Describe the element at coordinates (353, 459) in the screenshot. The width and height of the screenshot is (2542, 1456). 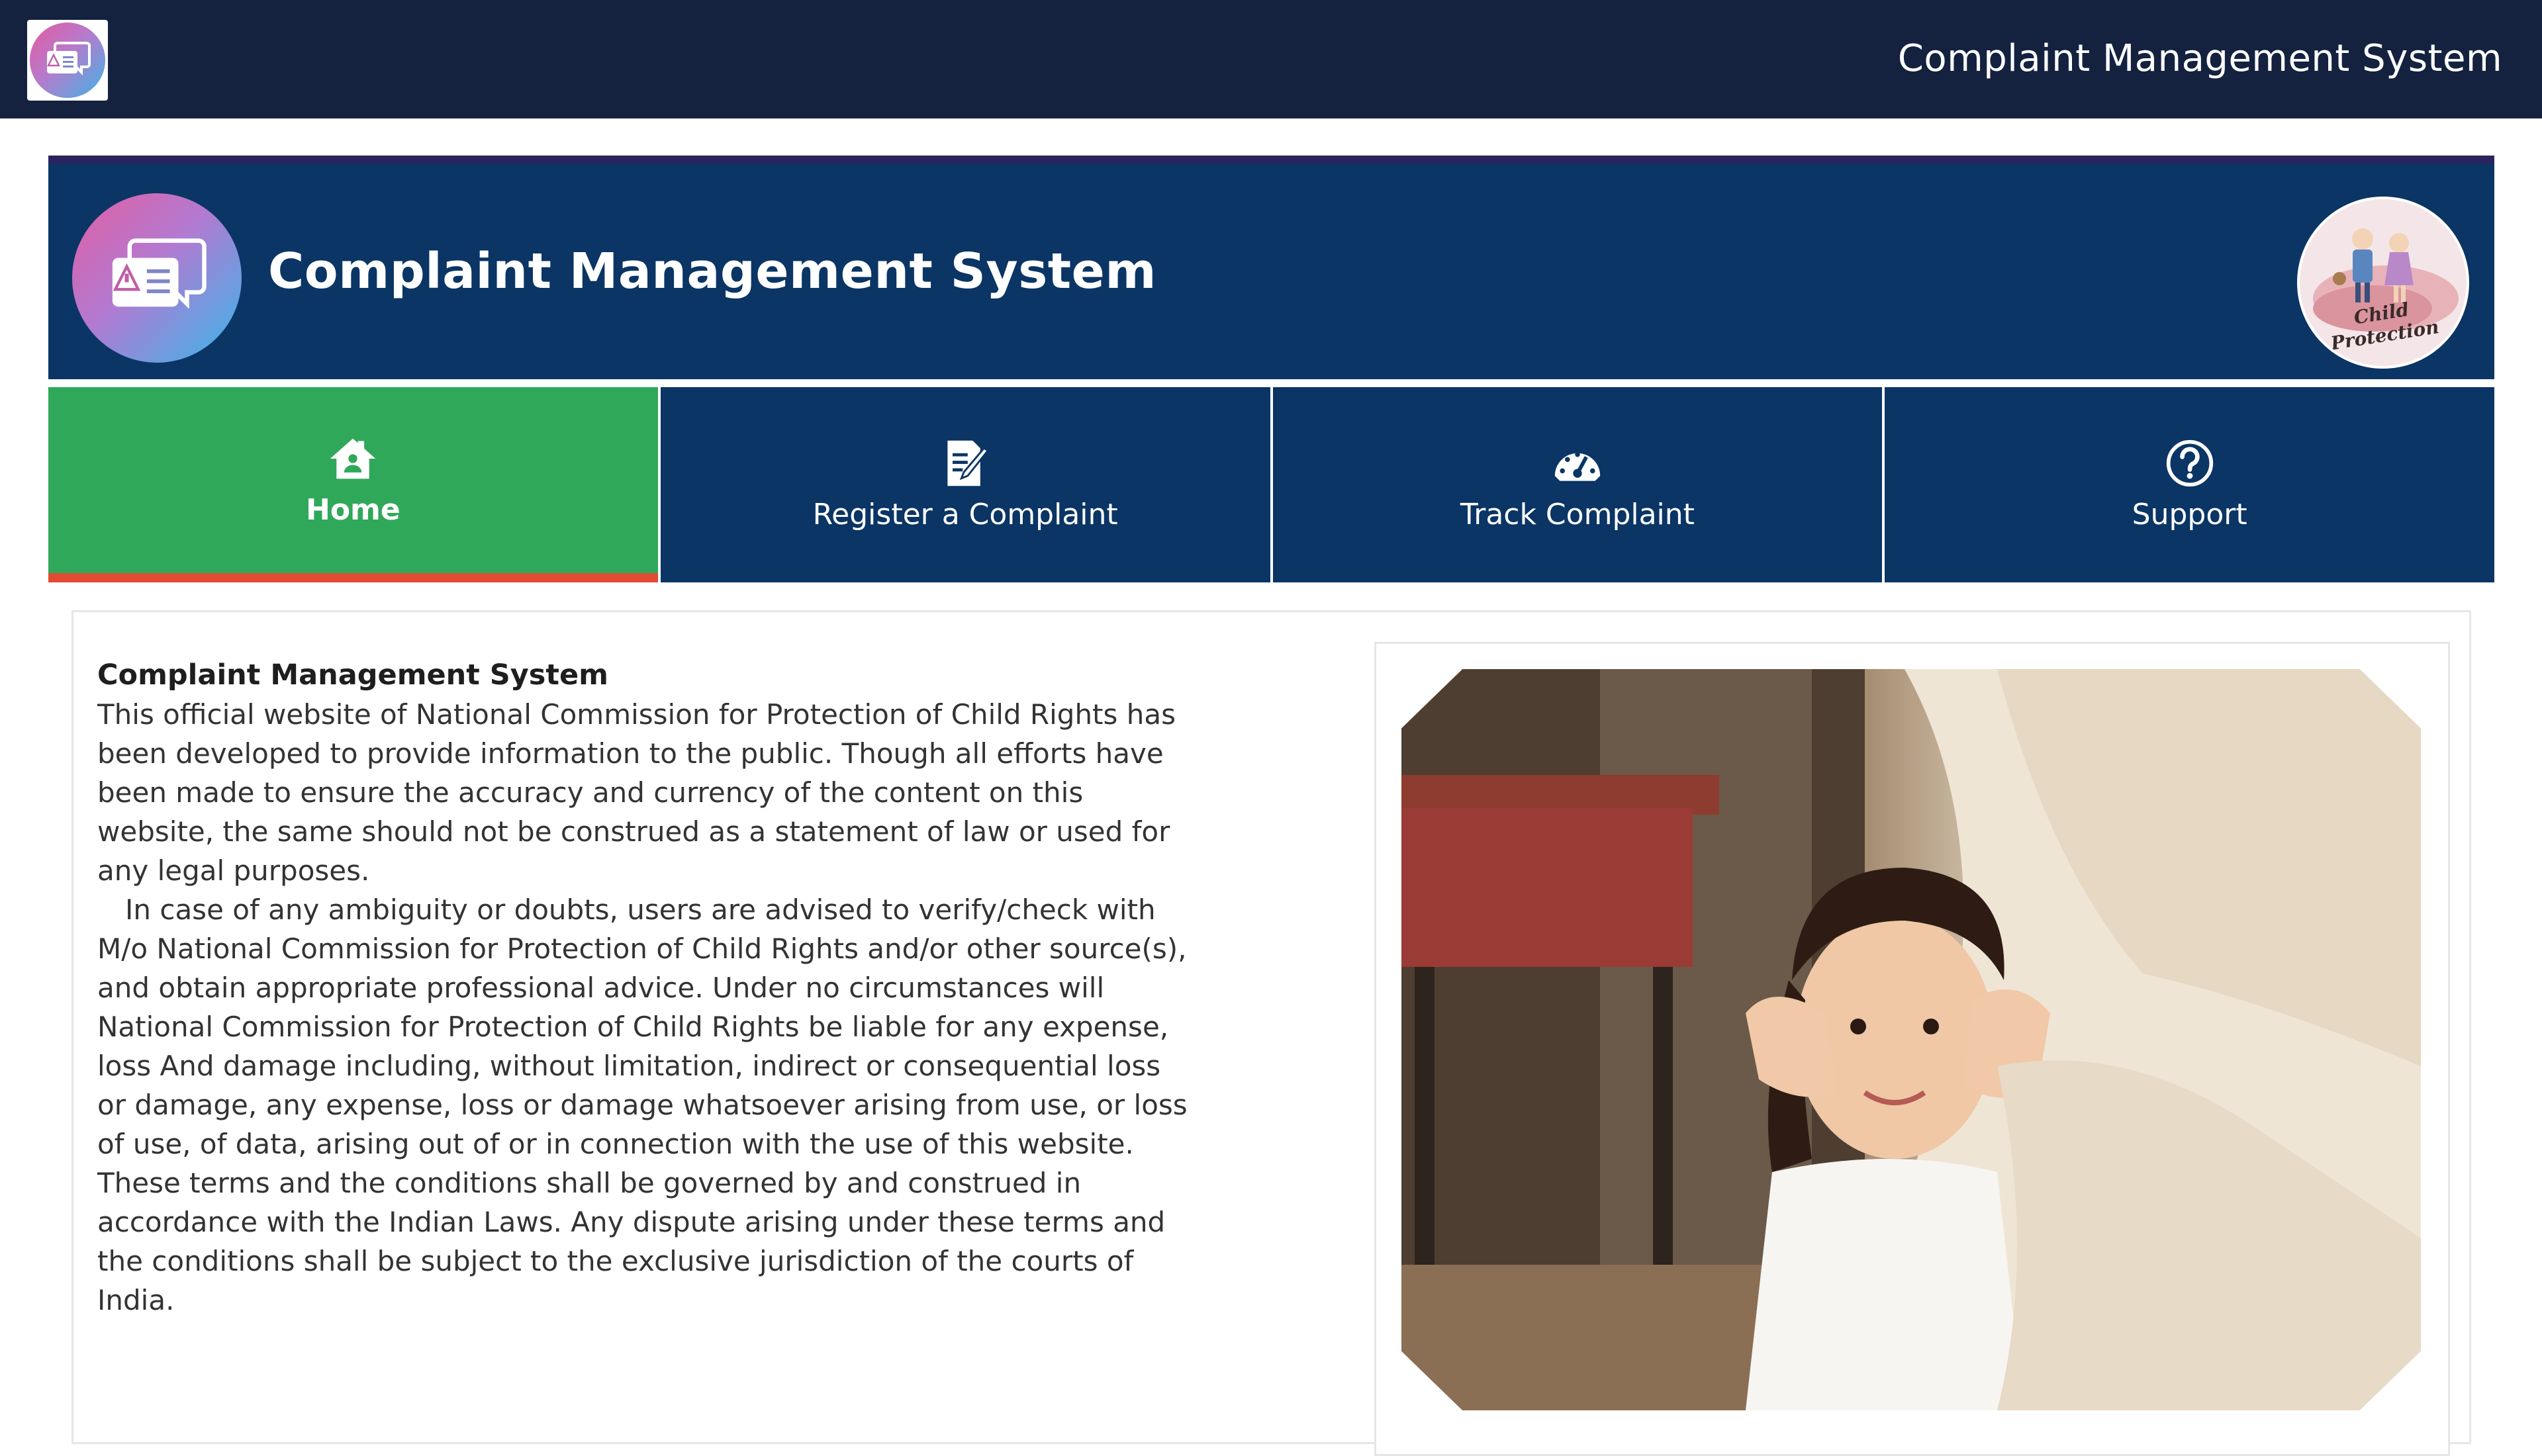
I see `home-icon` at that location.